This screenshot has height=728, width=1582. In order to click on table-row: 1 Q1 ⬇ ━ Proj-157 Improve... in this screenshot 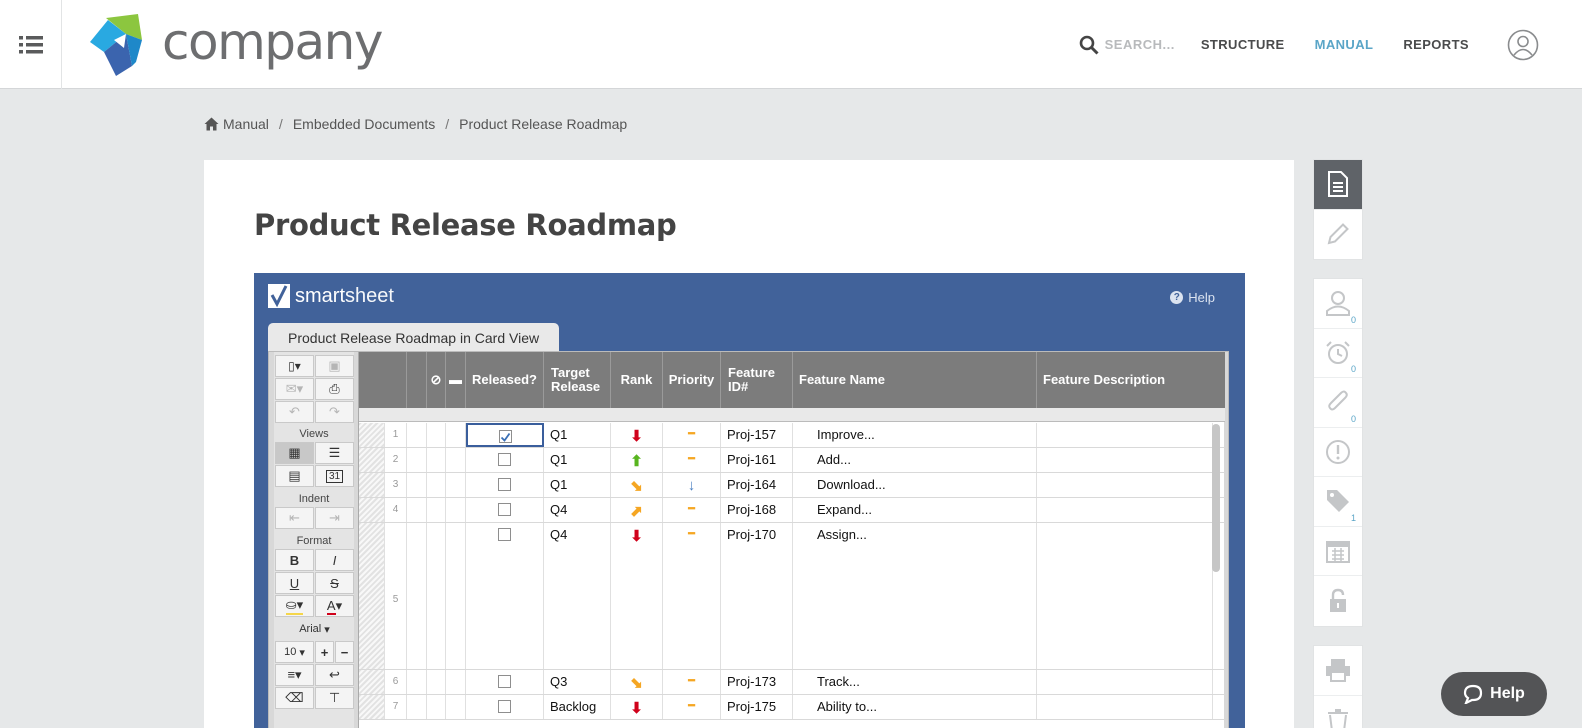, I will do `click(792, 435)`.